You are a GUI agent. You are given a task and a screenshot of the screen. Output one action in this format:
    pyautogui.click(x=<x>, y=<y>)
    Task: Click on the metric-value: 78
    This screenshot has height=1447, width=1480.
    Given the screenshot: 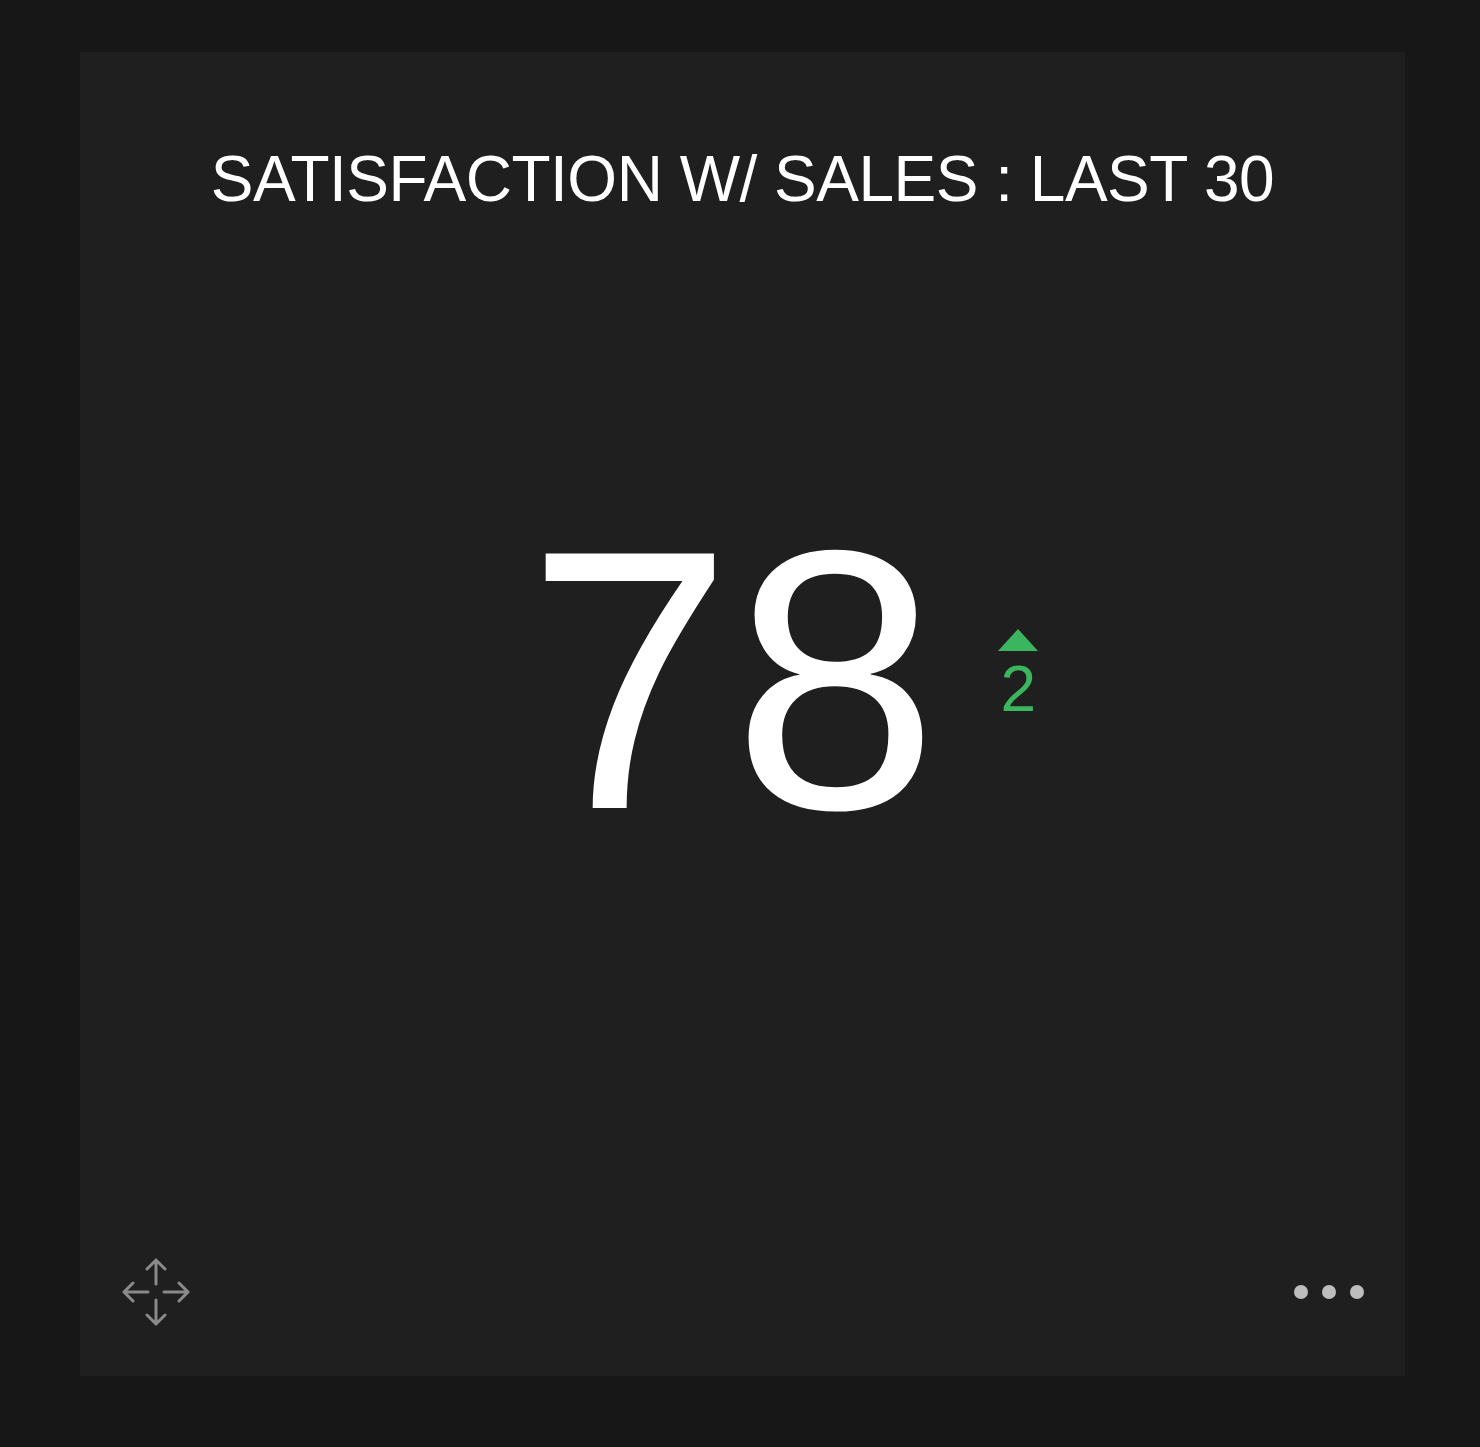 What is the action you would take?
    pyautogui.click(x=732, y=680)
    